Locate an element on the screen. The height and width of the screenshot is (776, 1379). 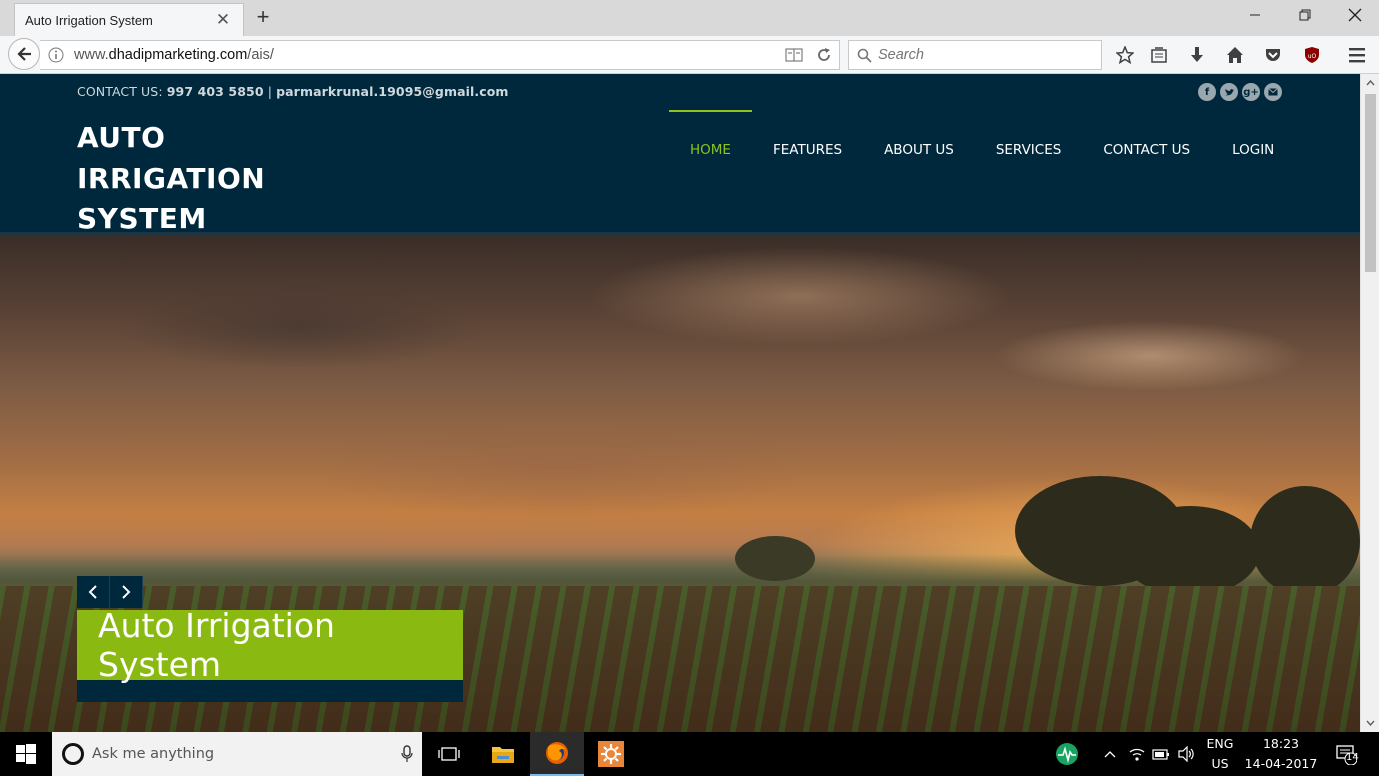
cortana-search: Ask me anything is located at coordinates (237, 754).